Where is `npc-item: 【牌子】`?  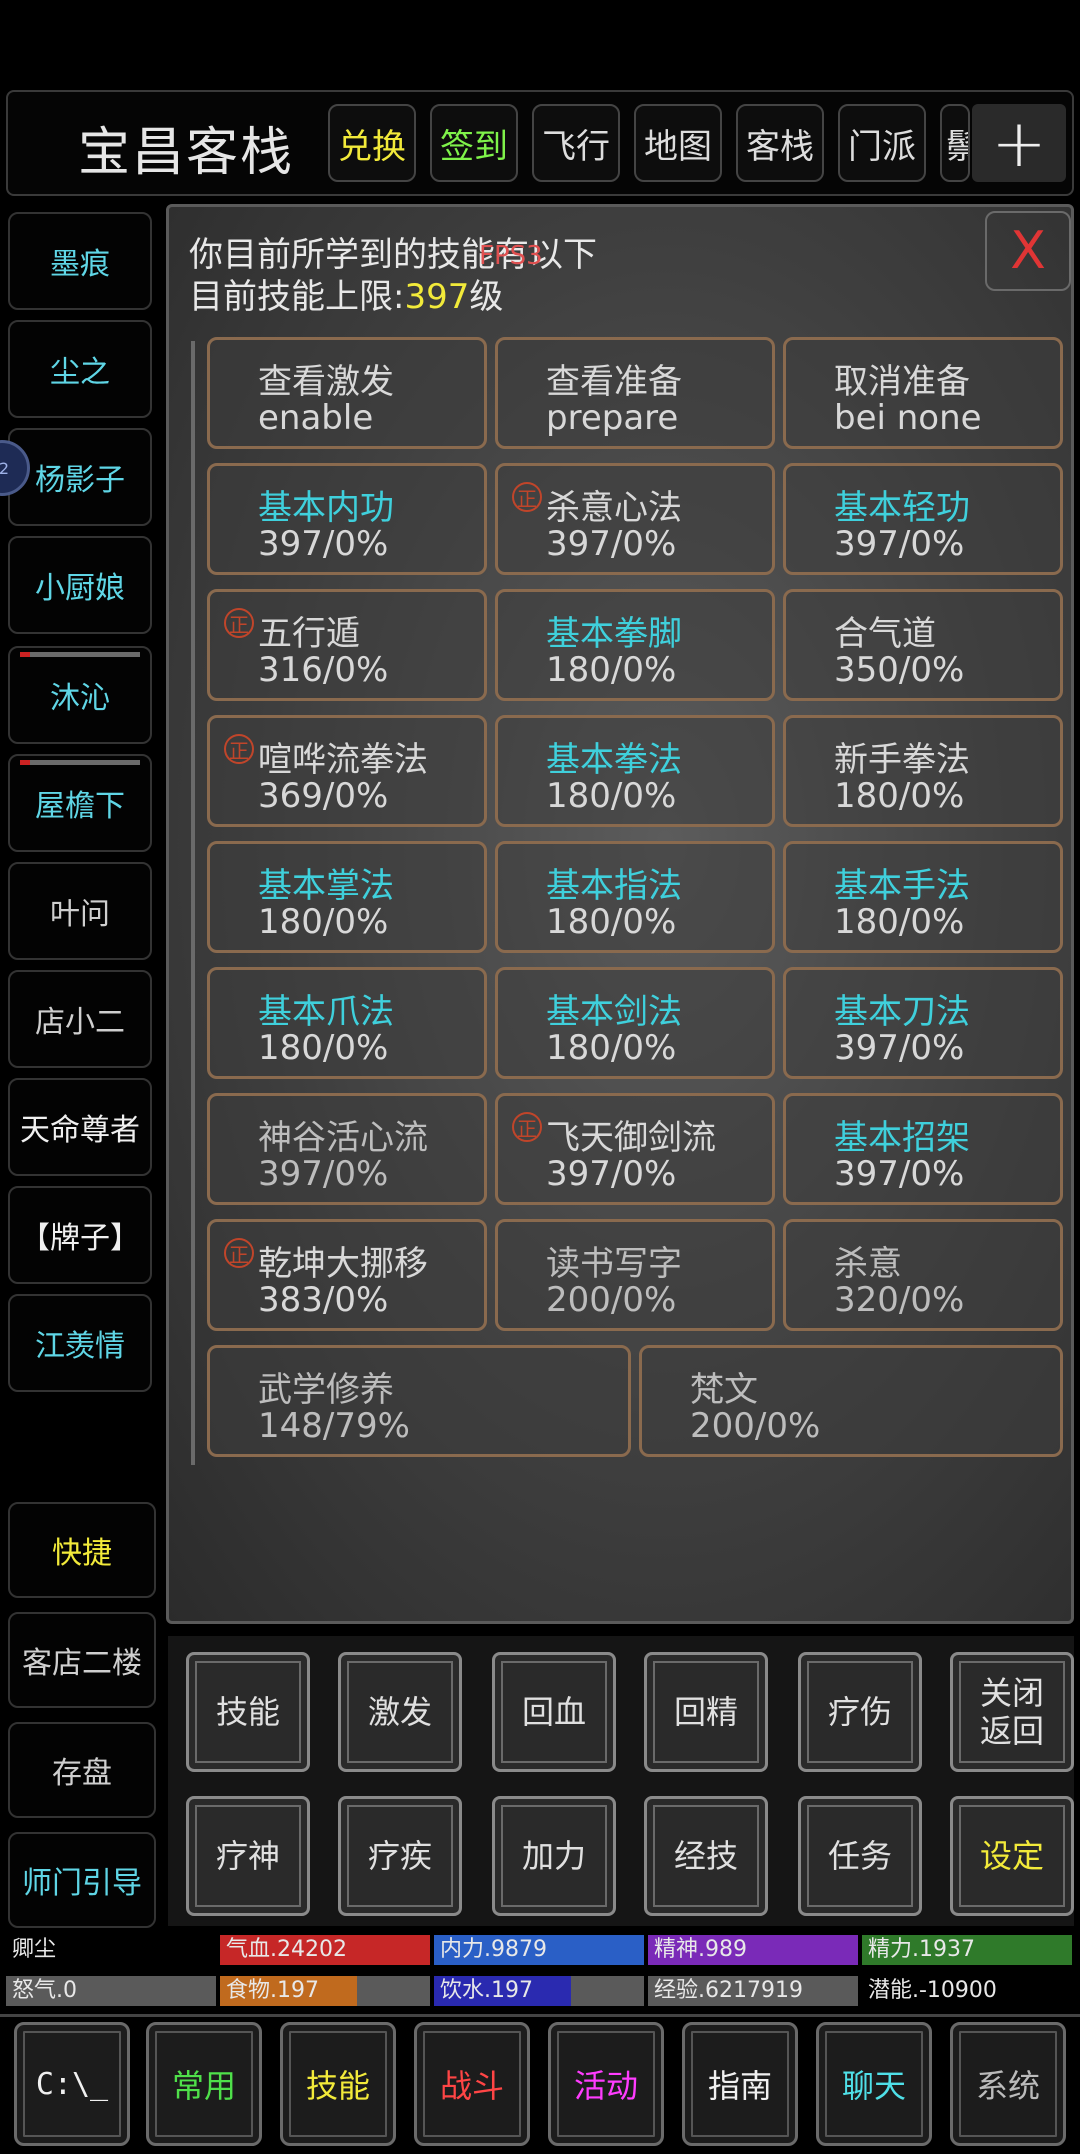 npc-item: 【牌子】 is located at coordinates (80, 1235).